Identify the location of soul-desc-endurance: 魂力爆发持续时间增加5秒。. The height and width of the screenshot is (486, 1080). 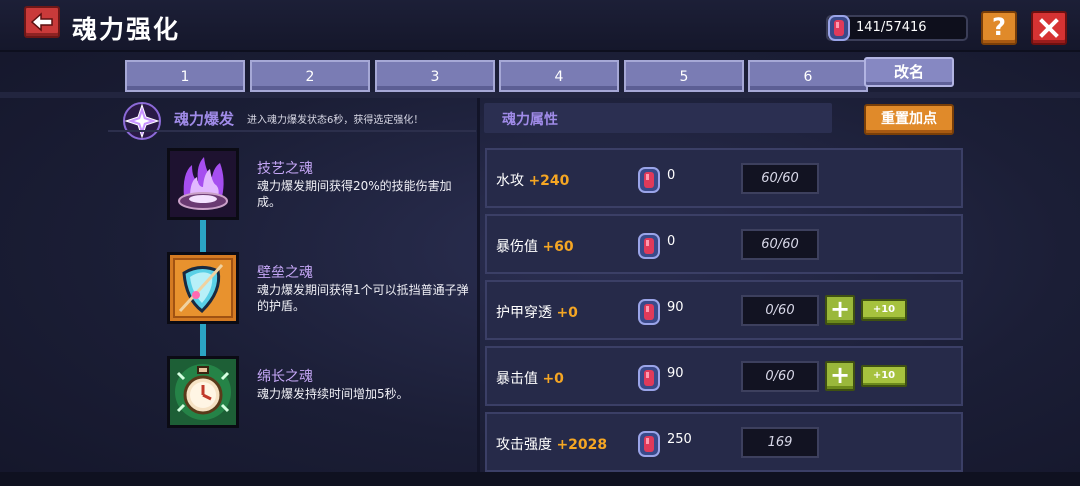
(333, 394).